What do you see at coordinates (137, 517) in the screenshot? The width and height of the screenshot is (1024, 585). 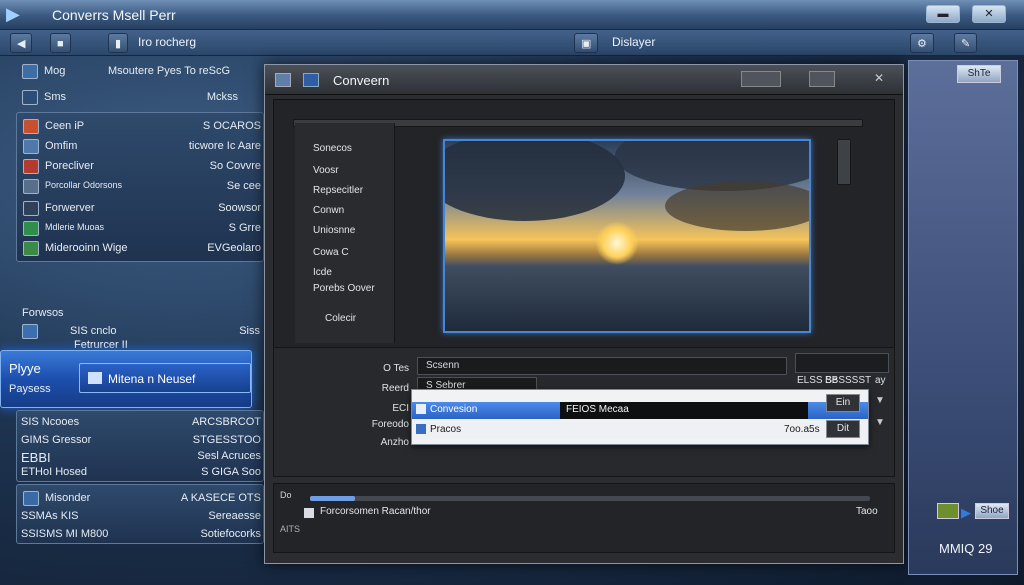 I see `list-item: SSMAs KIS Sereaesse` at bounding box center [137, 517].